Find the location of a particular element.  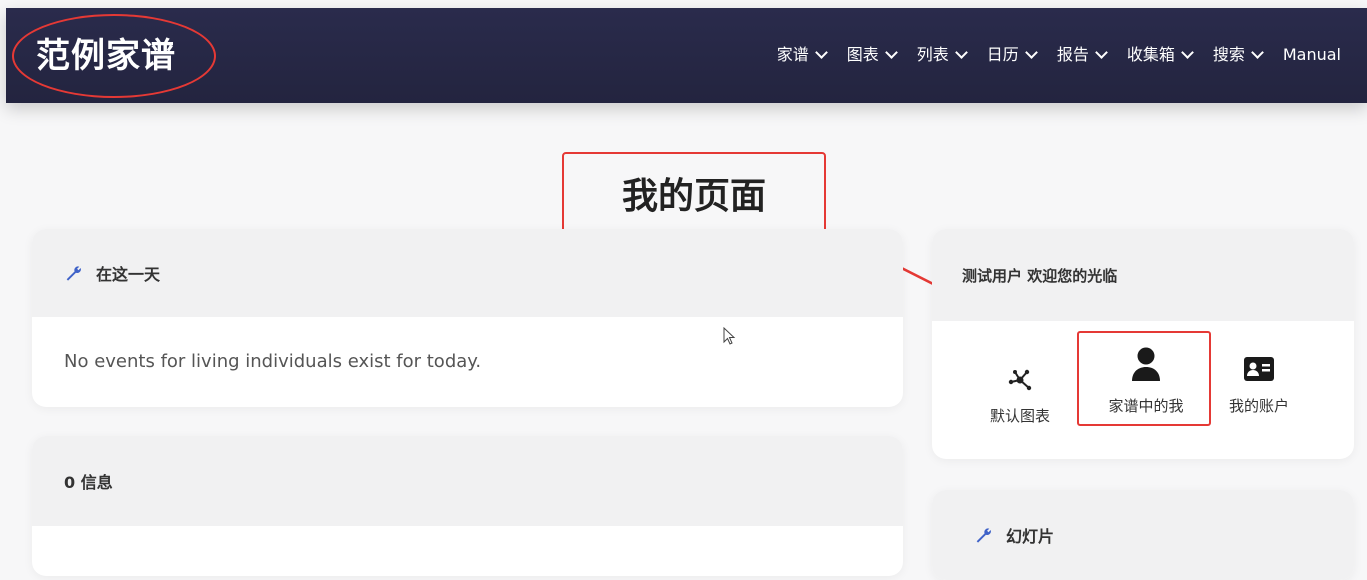

card-header: 幻灯片 is located at coordinates (1143, 535).